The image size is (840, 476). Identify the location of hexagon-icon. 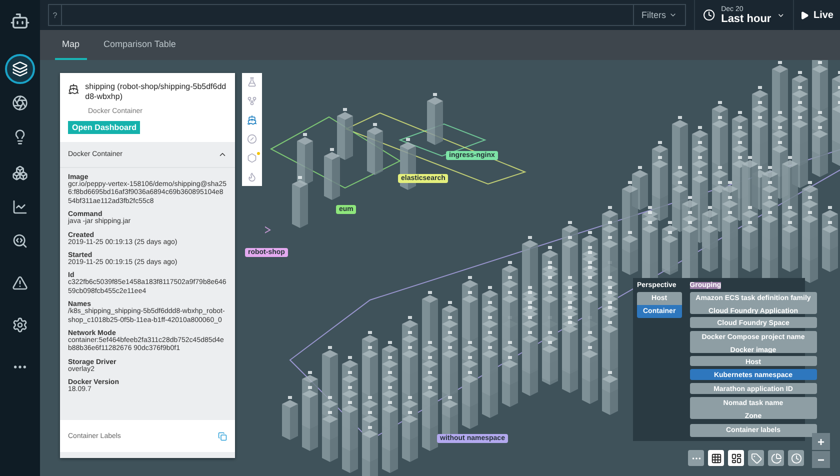
(252, 158).